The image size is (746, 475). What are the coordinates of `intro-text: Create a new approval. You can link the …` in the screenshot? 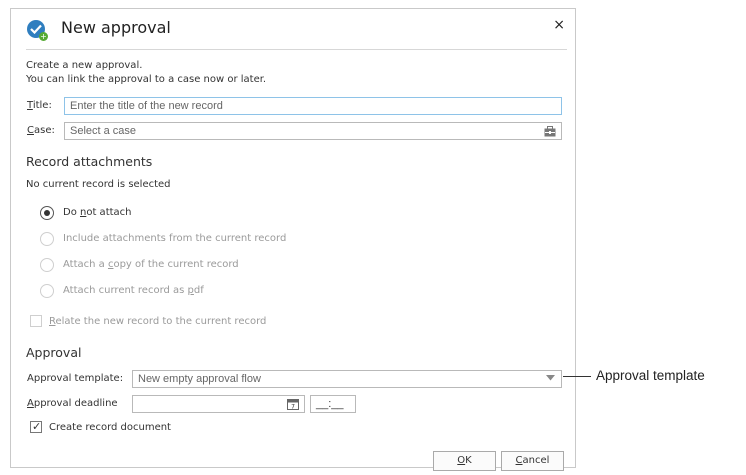 It's located at (146, 73).